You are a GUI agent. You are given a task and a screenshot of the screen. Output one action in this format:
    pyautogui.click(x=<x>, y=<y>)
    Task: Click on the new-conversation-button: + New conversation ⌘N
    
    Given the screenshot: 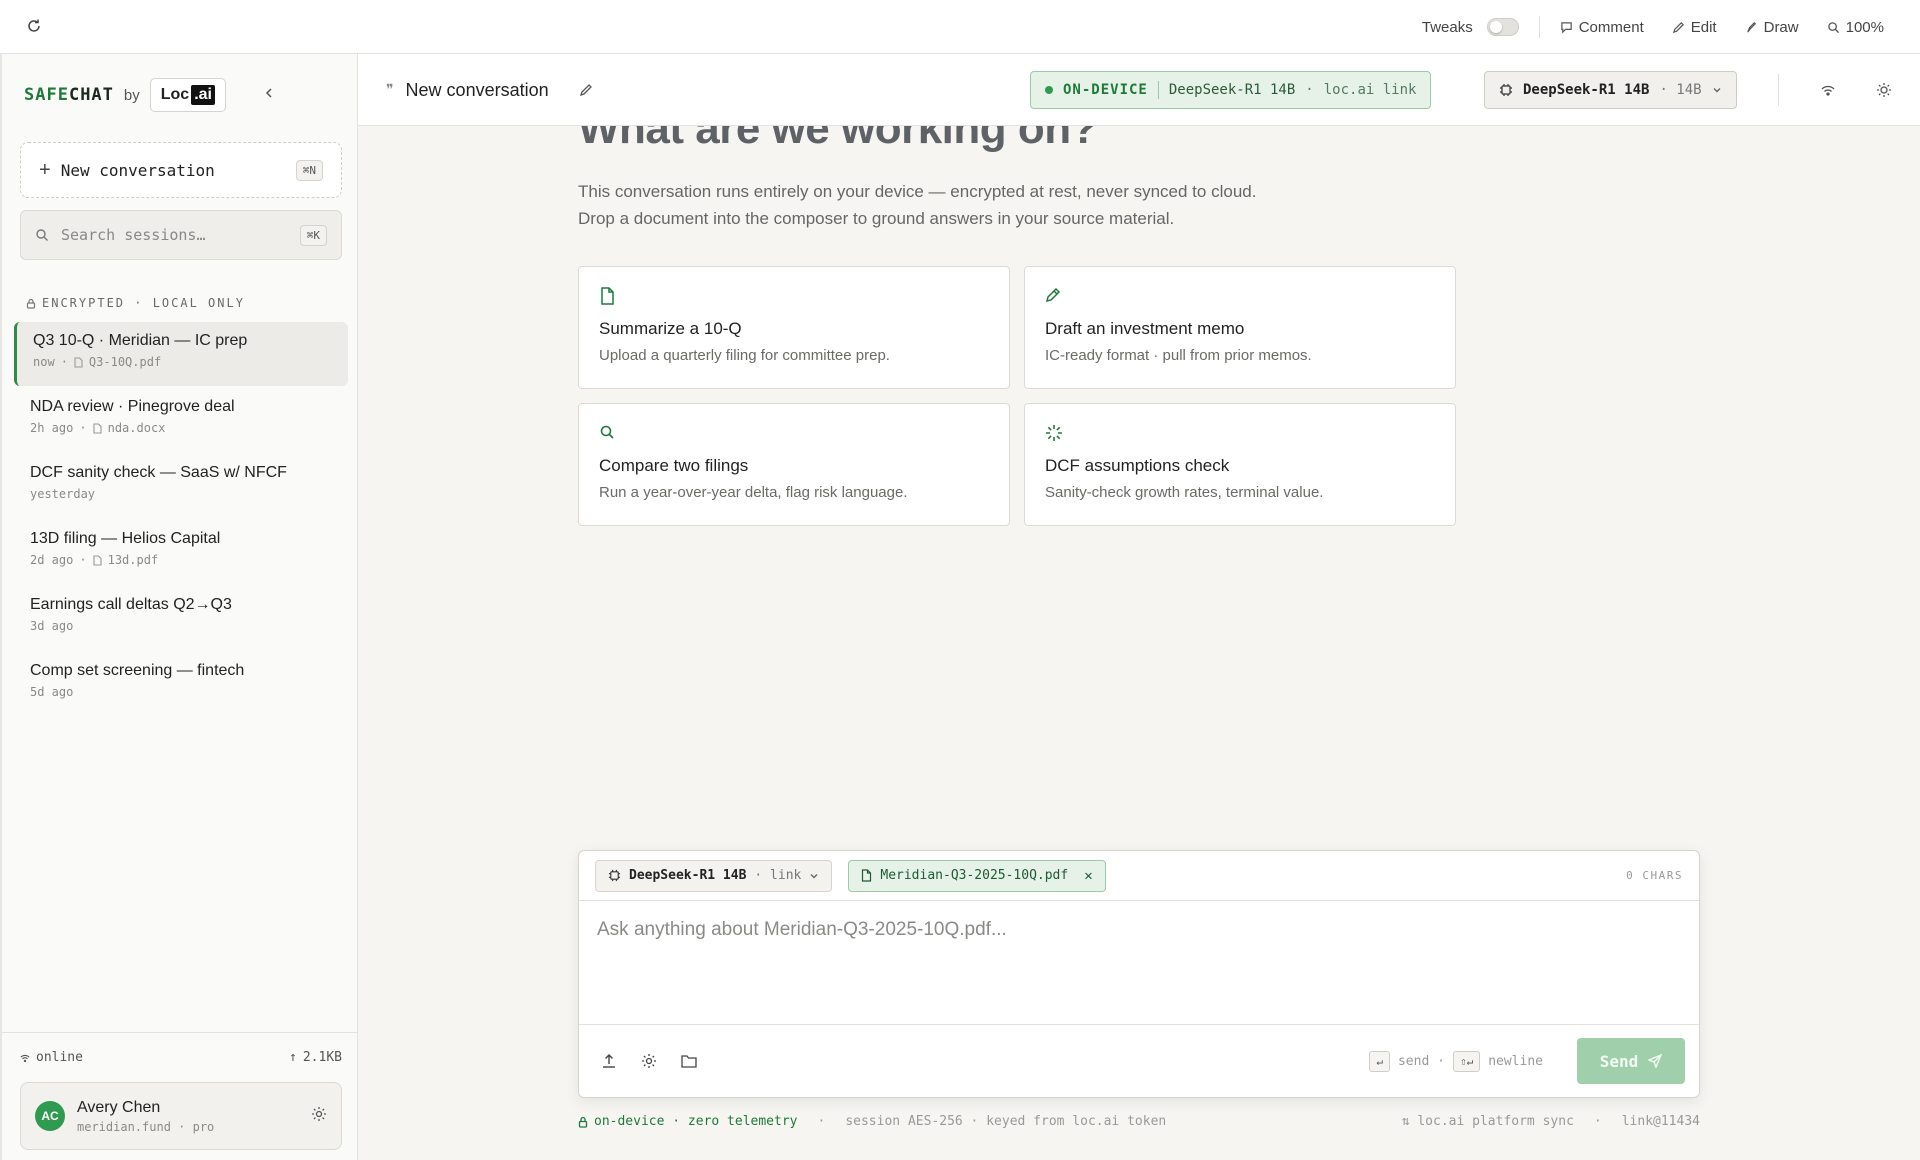 What is the action you would take?
    pyautogui.click(x=181, y=170)
    